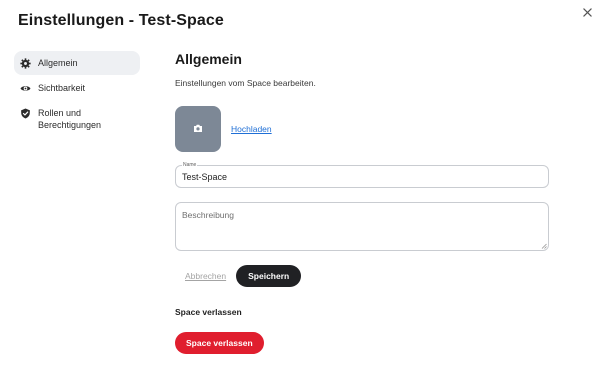 This screenshot has width=600, height=389. I want to click on sidebar-item-label: Rollen und Berechtigungen, so click(70, 119).